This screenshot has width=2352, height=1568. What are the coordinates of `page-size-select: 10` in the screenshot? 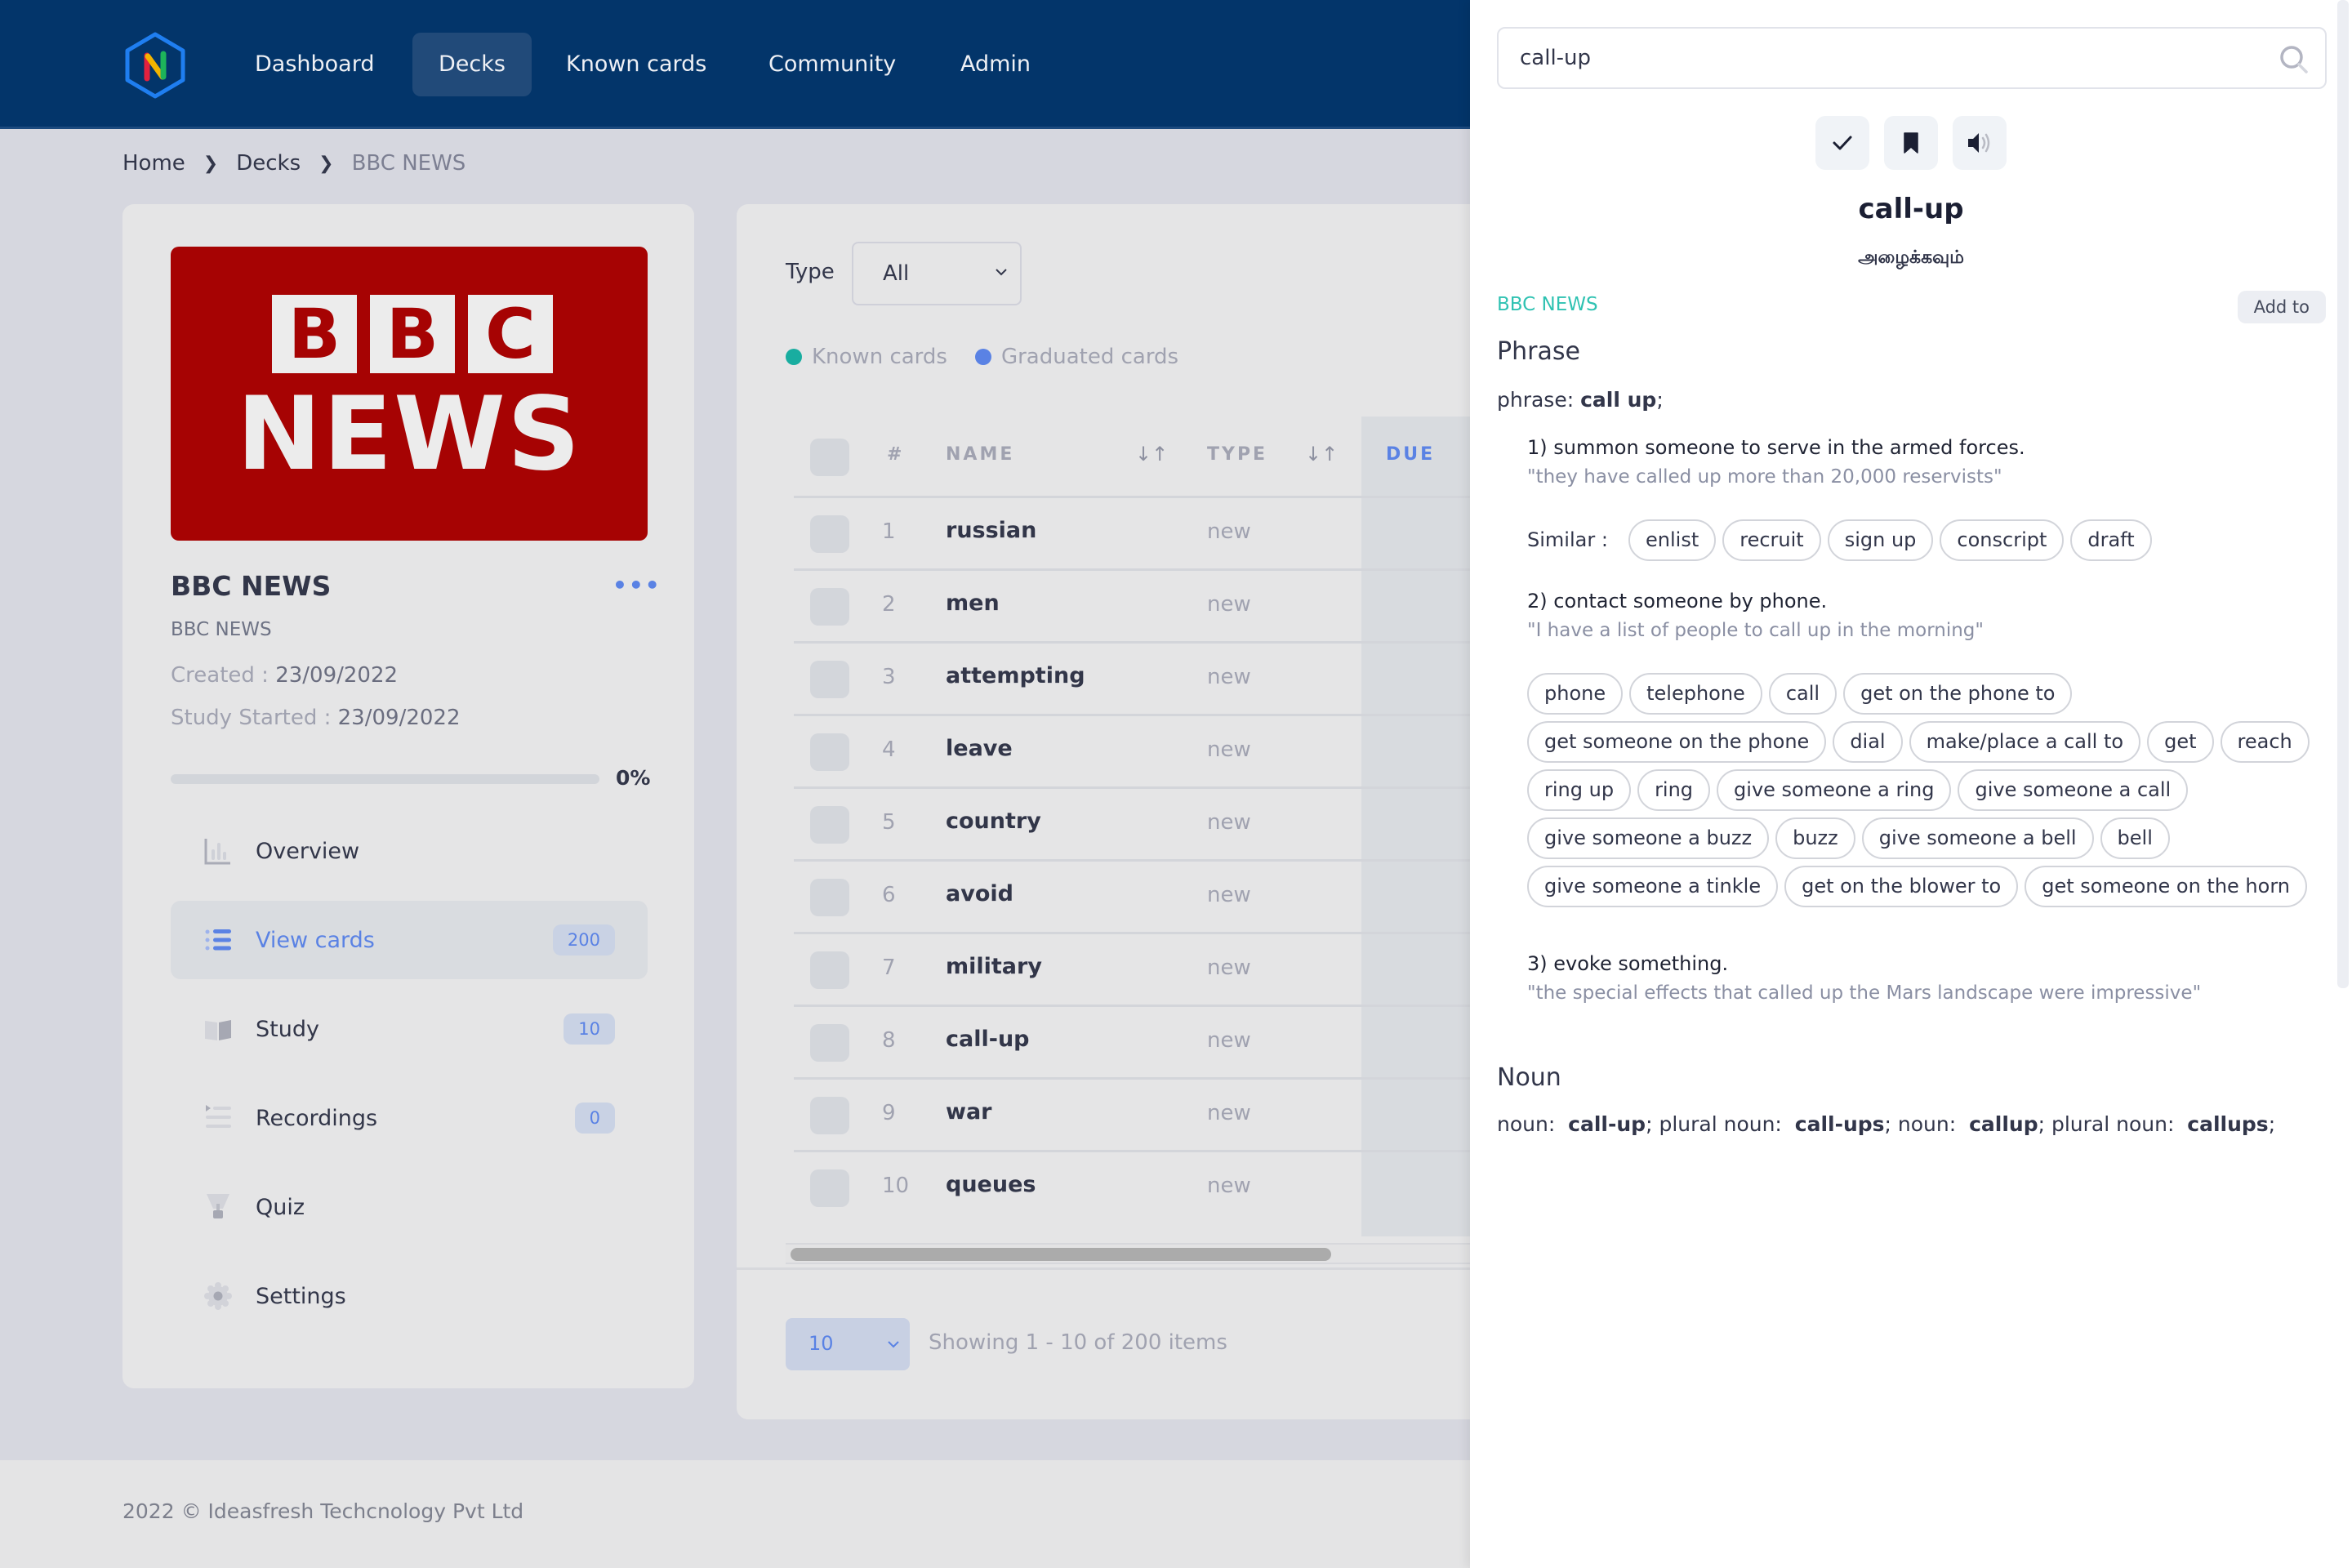 It's located at (848, 1344).